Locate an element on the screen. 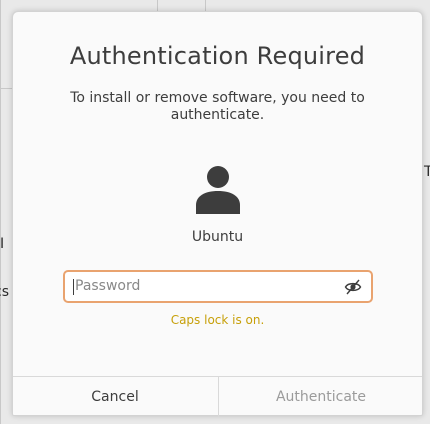 This screenshot has width=430, height=424. text-caret is located at coordinates (73, 287).